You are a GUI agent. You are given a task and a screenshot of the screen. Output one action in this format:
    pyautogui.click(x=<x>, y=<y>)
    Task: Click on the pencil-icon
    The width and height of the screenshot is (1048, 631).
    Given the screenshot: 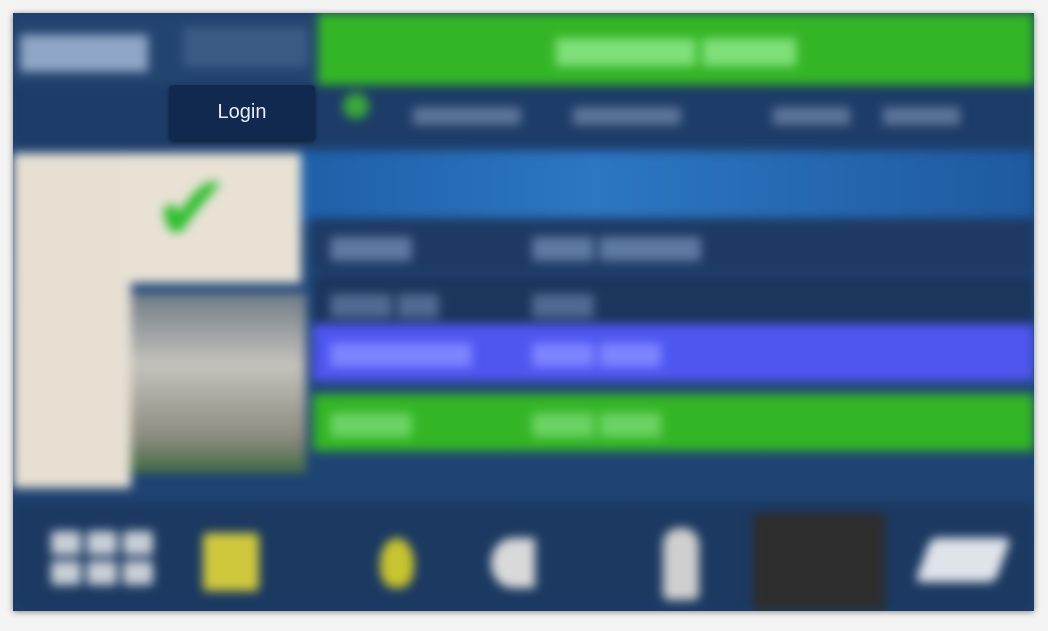 What is the action you would take?
    pyautogui.click(x=963, y=560)
    